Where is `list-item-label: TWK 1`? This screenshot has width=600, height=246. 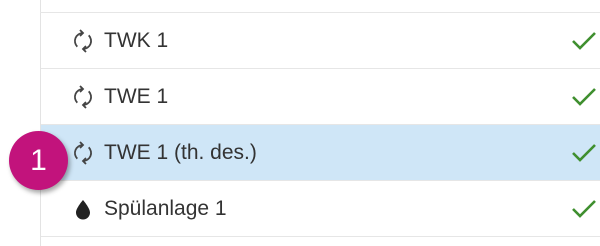
list-item-label: TWK 1 is located at coordinates (136, 40).